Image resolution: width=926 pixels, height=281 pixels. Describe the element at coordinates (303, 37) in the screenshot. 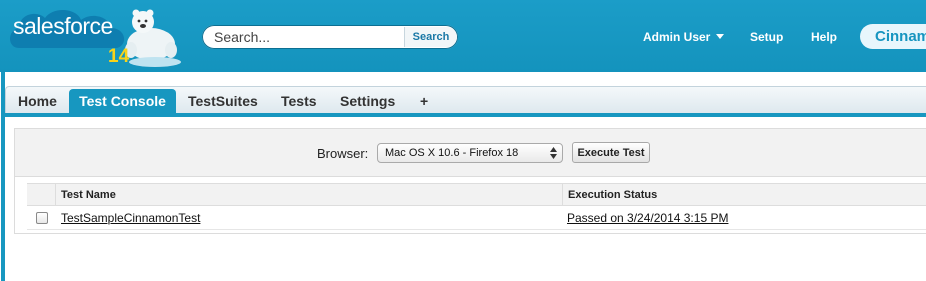

I see `search-input` at that location.